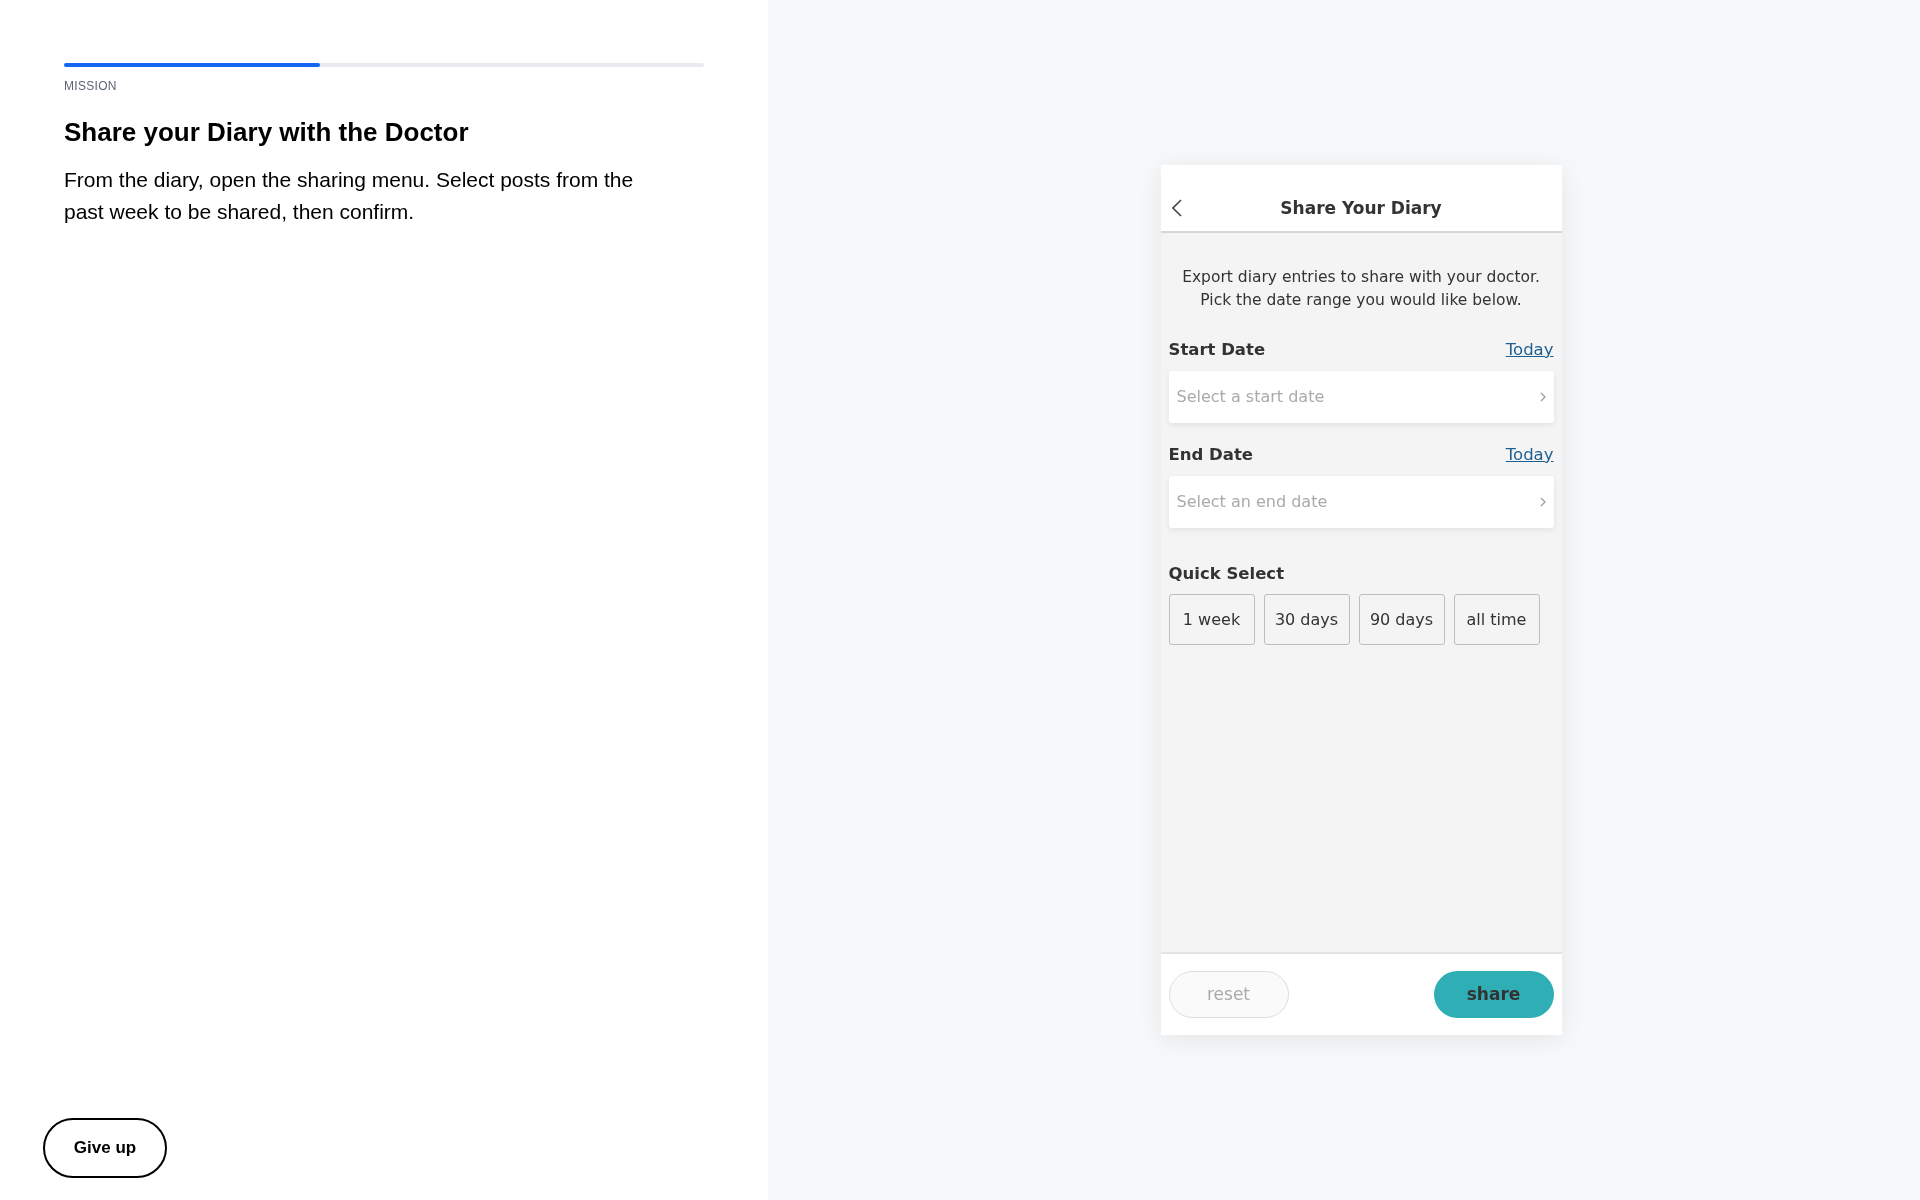 This screenshot has height=1200, width=1920. Describe the element at coordinates (1210, 454) in the screenshot. I see `field-label: End Date` at that location.